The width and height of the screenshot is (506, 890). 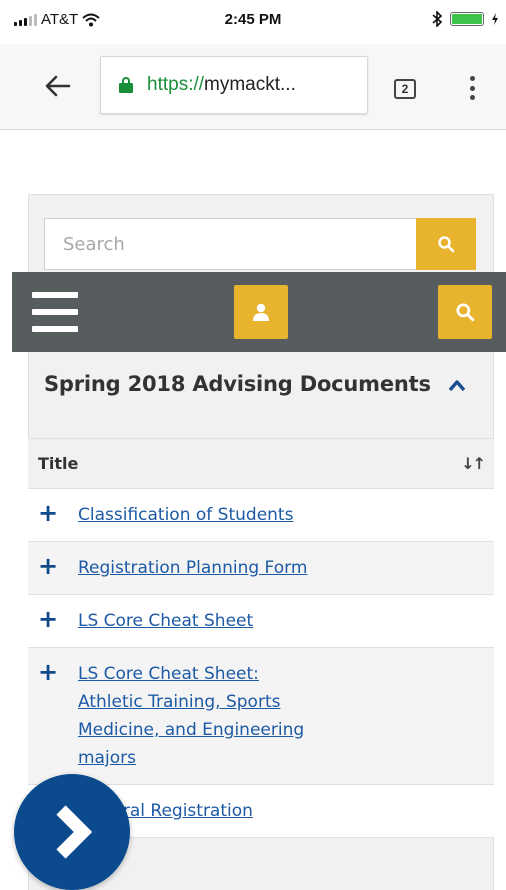 What do you see at coordinates (437, 19) in the screenshot?
I see `bluetooth-icon` at bounding box center [437, 19].